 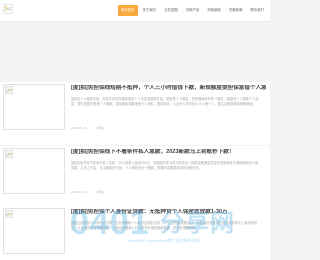 I want to click on nav-item-home: 网站首页, so click(x=128, y=10).